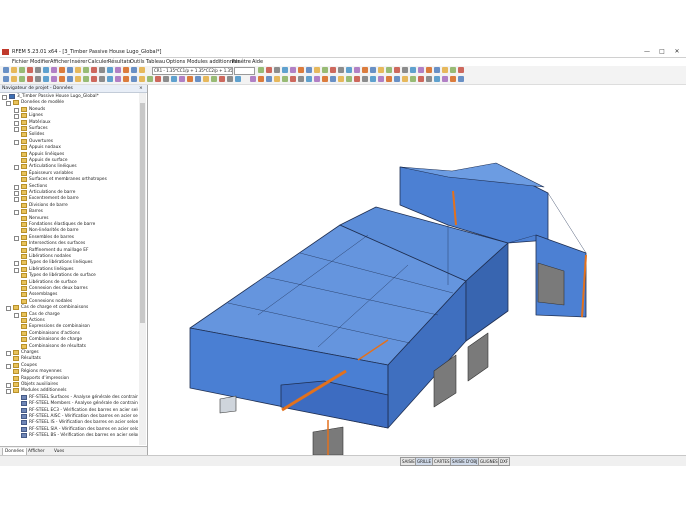  Describe the element at coordinates (142, 213) in the screenshot. I see `scrollbar-thumb` at that location.